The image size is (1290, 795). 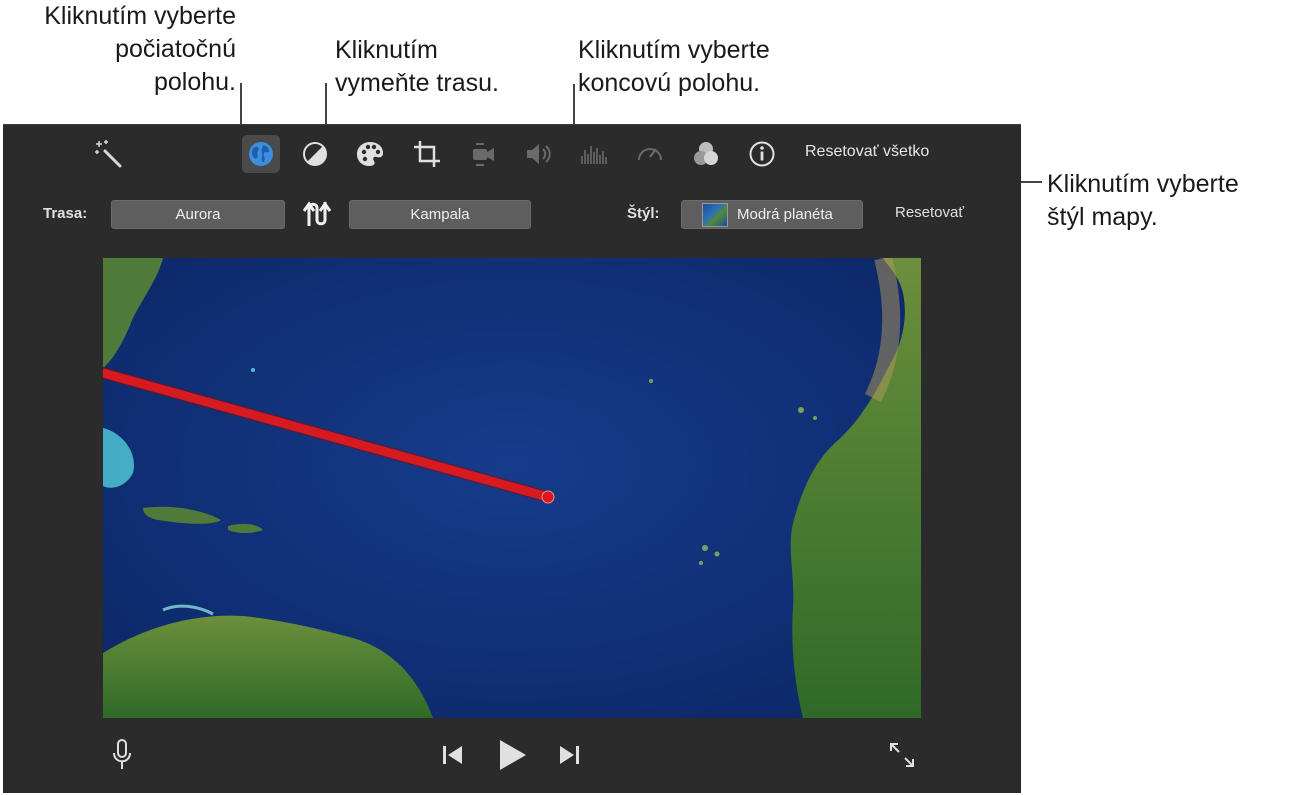 I want to click on style-label: Štýl:, so click(x=643, y=213).